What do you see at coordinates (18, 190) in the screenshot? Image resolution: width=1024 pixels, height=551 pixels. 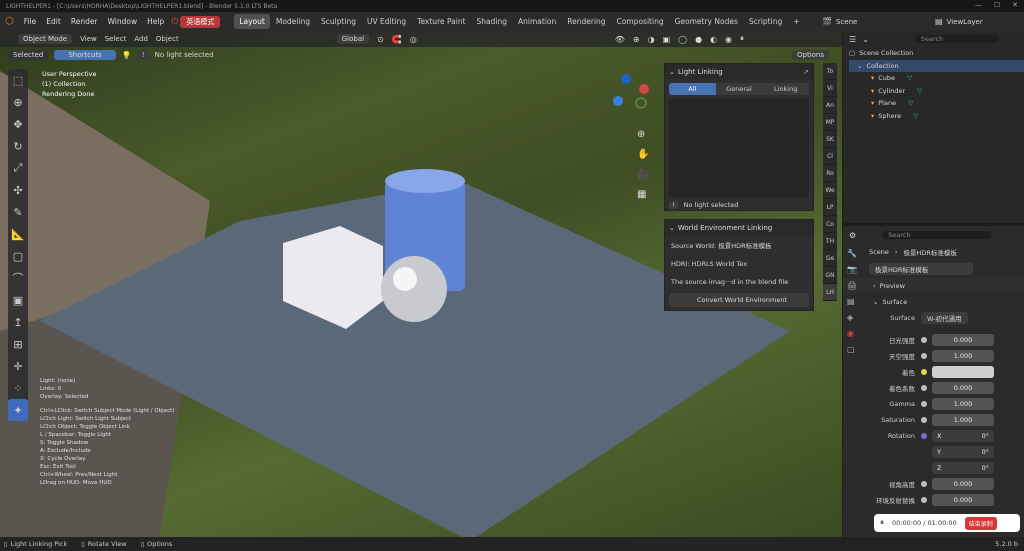 I see `transform-tool-icon: ✣` at bounding box center [18, 190].